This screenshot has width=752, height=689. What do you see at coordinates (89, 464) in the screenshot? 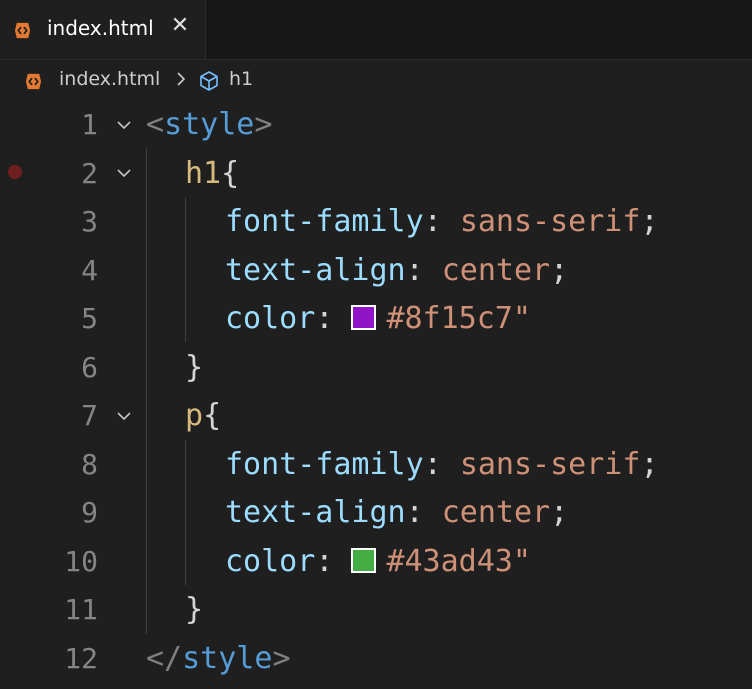
I see `line-number: 8` at bounding box center [89, 464].